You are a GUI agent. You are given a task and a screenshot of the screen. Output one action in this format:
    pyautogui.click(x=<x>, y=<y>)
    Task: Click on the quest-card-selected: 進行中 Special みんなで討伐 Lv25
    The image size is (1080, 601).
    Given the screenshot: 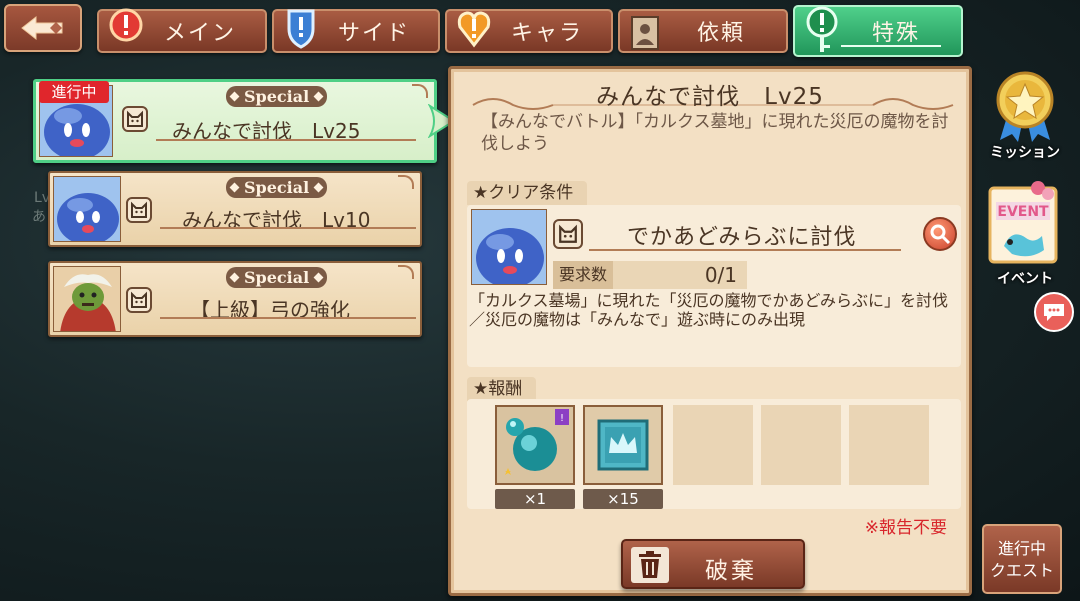 What is the action you would take?
    pyautogui.click(x=235, y=121)
    